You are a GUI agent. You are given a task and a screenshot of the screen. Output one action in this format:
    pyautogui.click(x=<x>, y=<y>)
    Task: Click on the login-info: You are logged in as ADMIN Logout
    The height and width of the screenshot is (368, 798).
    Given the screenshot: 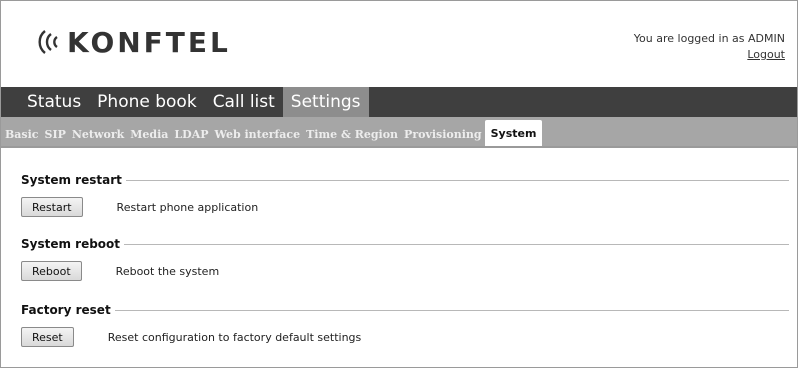 What is the action you would take?
    pyautogui.click(x=709, y=47)
    